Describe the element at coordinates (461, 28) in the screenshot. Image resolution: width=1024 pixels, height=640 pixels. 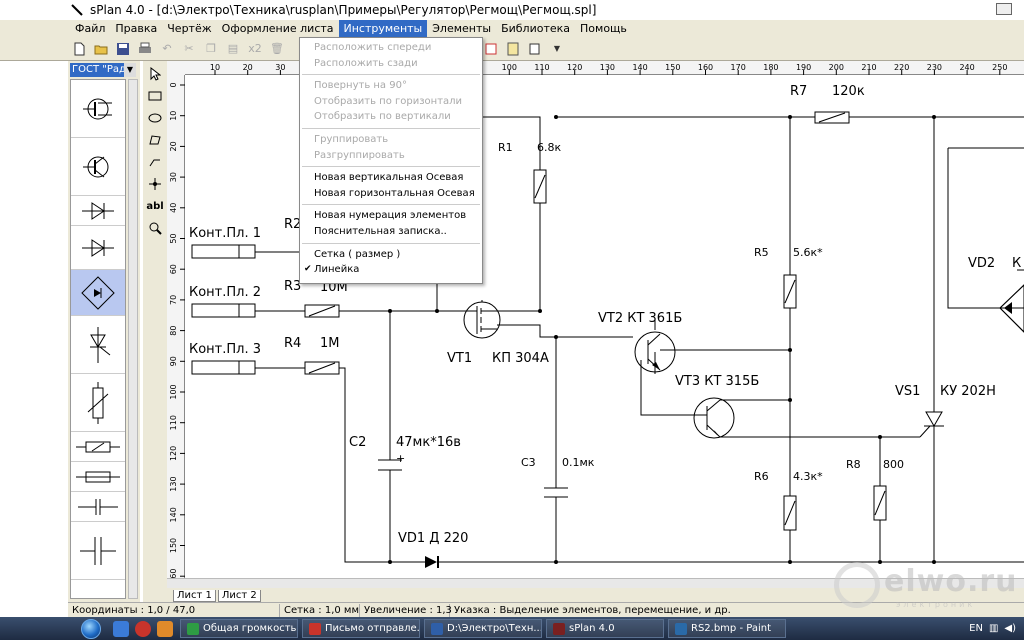
I see `menu-item-5: Элементы` at that location.